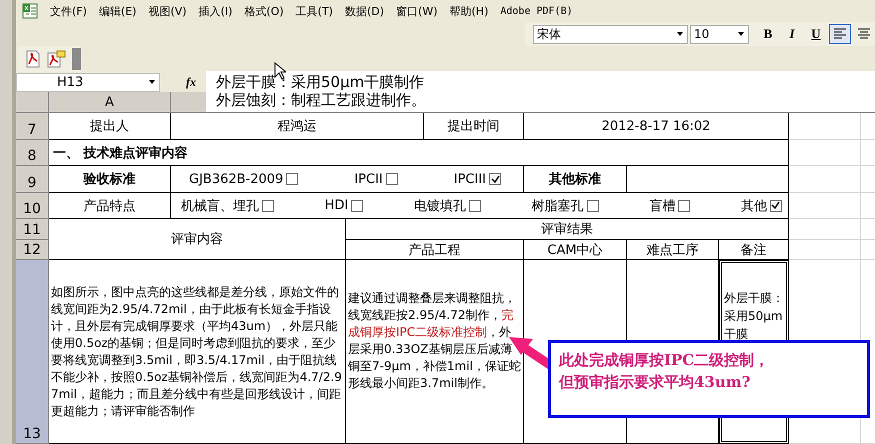  Describe the element at coordinates (32, 229) in the screenshot. I see `row-header: 11` at that location.